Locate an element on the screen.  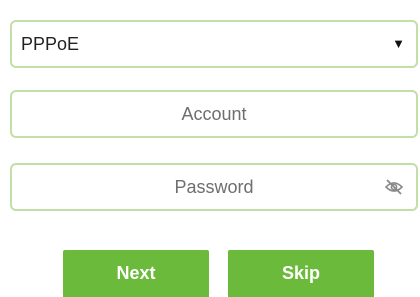
next-button: Next is located at coordinates (136, 273).